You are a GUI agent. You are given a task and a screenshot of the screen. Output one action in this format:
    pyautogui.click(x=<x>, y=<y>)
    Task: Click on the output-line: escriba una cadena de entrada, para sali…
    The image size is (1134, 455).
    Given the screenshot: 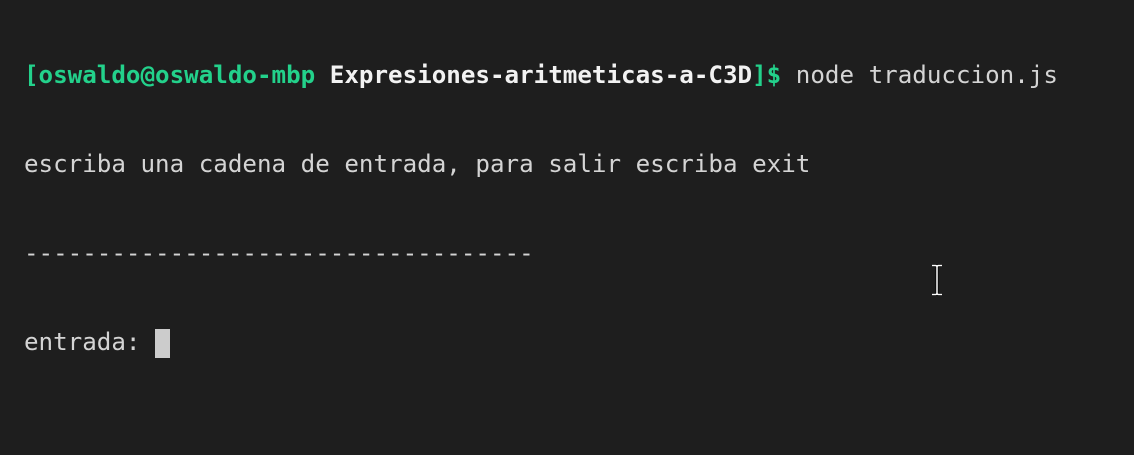 What is the action you would take?
    pyautogui.click(x=417, y=163)
    